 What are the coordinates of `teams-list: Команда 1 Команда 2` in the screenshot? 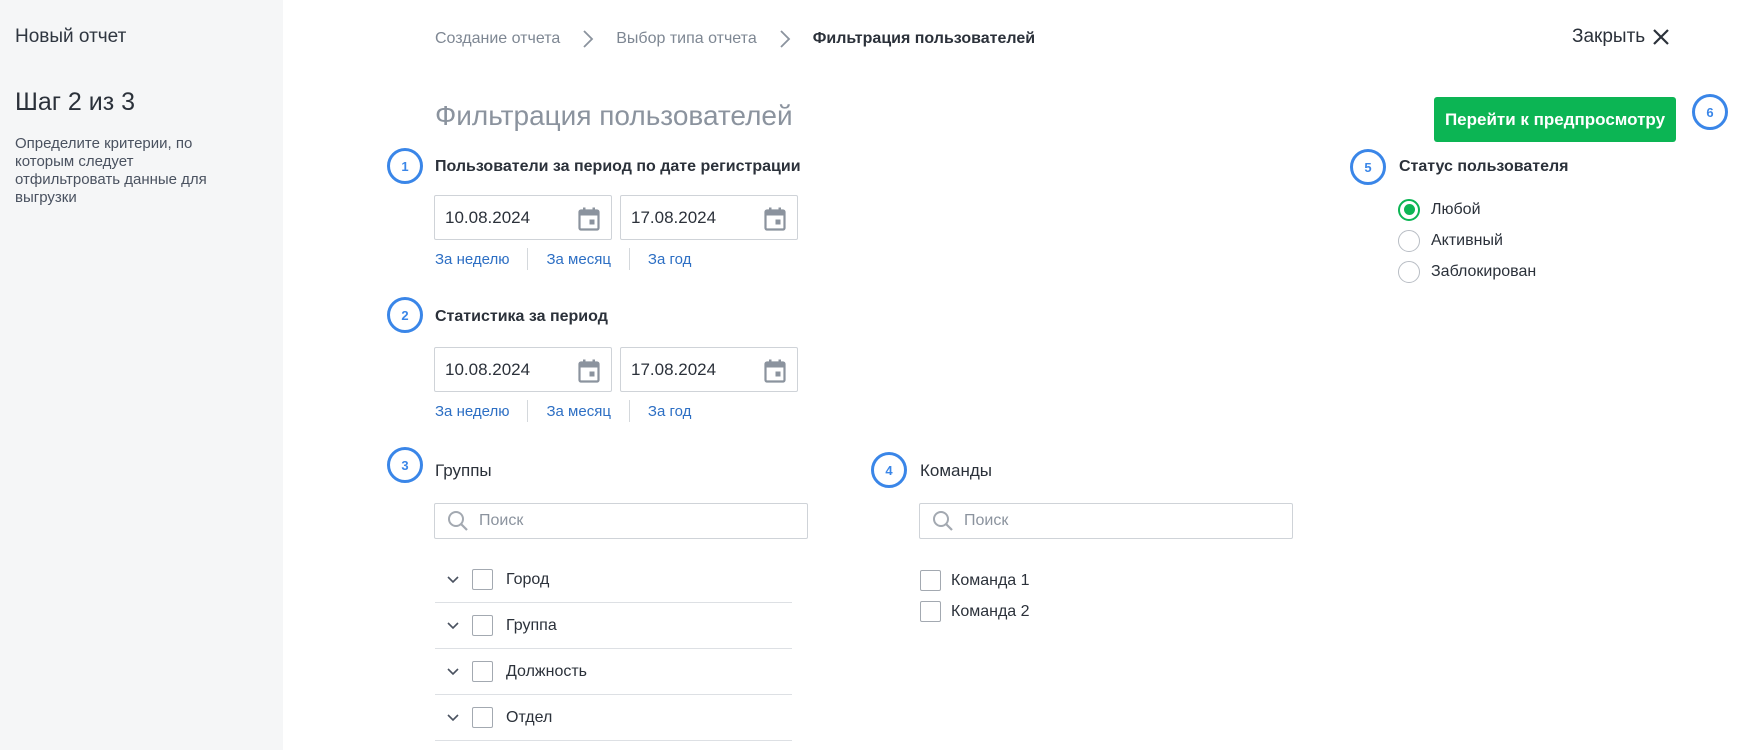 It's located at (975, 596).